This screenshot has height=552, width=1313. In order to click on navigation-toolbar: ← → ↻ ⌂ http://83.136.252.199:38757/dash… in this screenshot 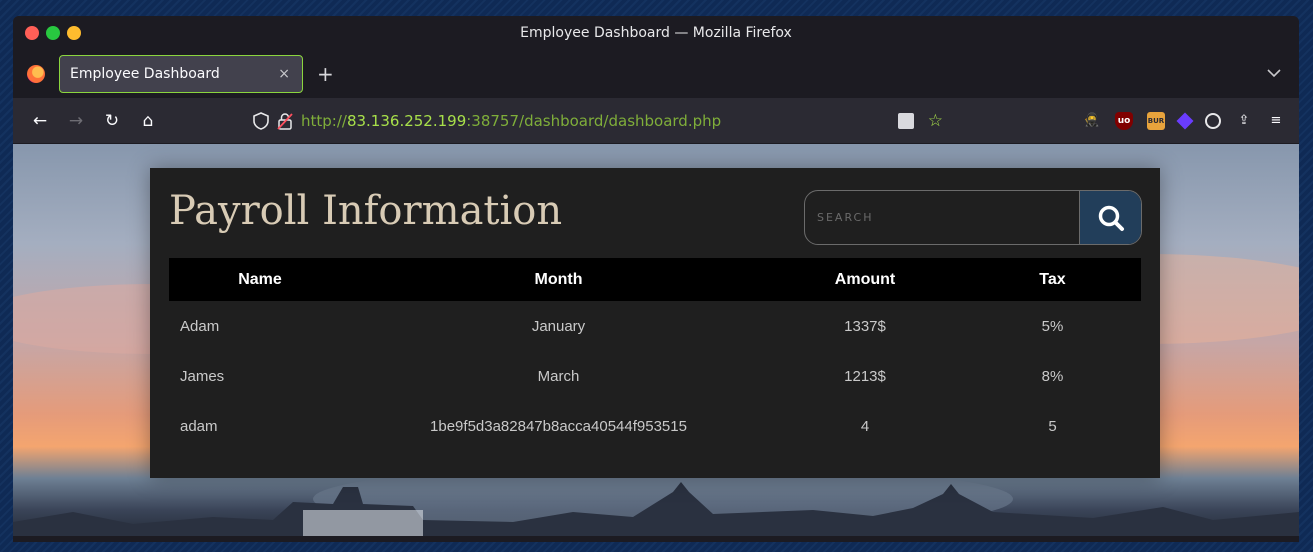, I will do `click(656, 121)`.